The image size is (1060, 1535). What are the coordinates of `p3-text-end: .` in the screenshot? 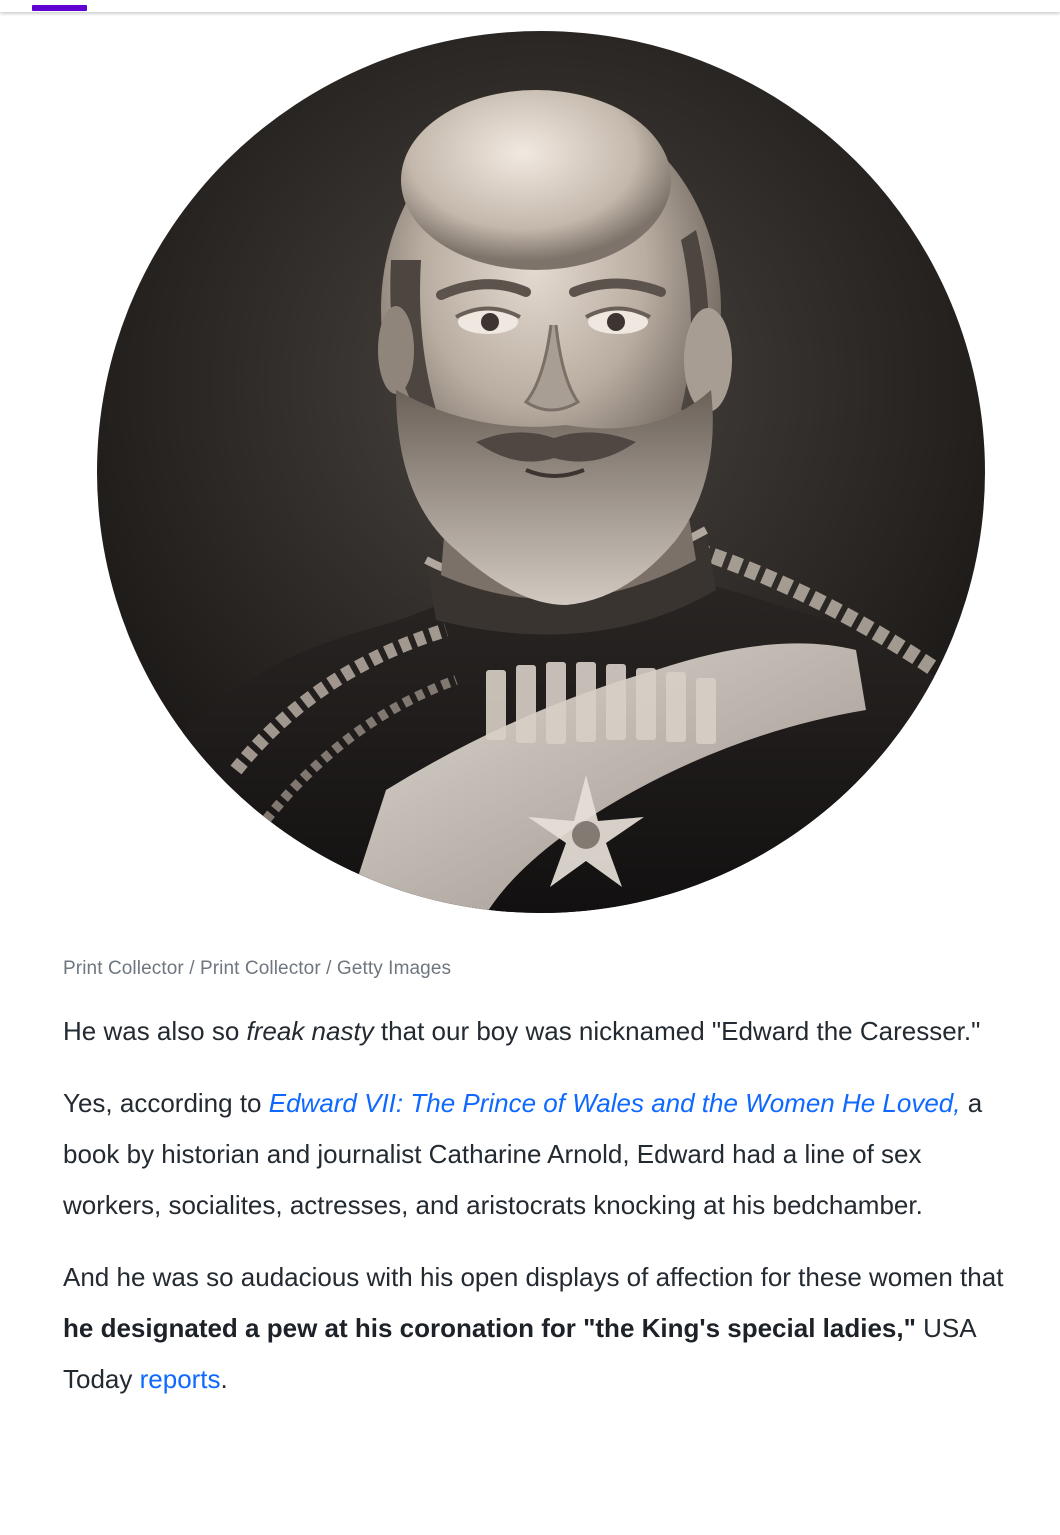 It's located at (224, 1379).